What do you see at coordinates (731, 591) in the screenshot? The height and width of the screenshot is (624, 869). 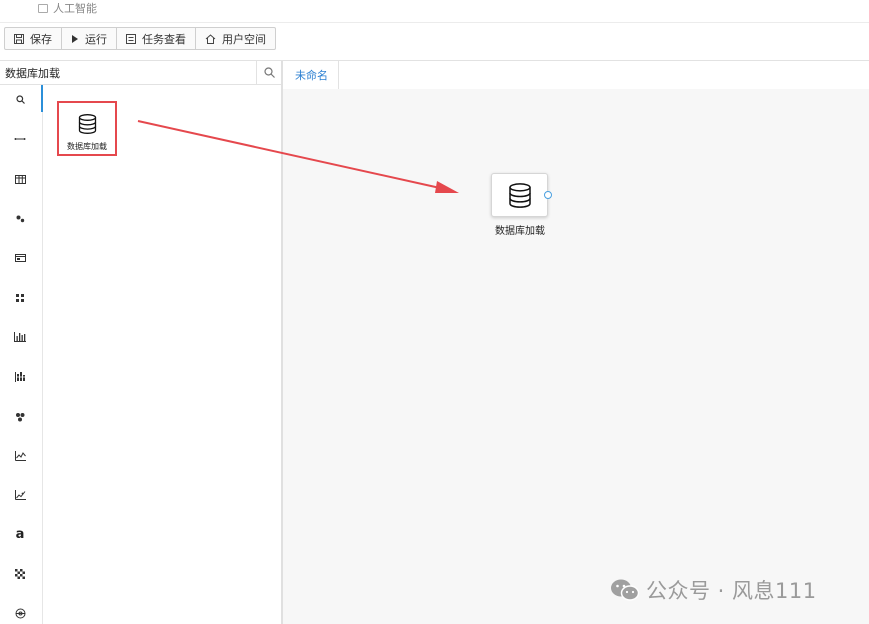 I see `watermark-text: 公众号 · 风息111` at bounding box center [731, 591].